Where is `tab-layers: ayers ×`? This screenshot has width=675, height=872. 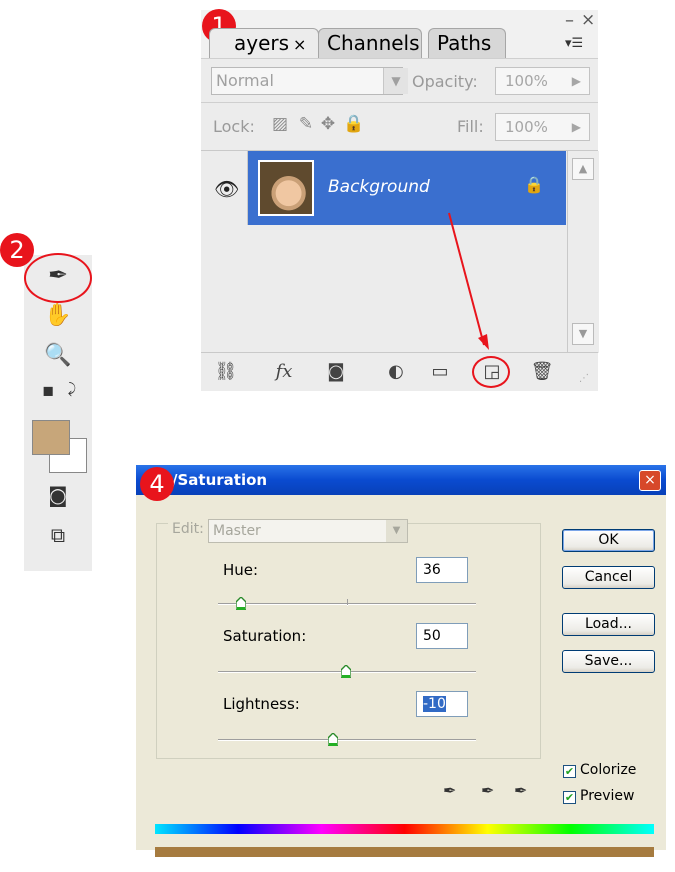
tab-layers: ayers × is located at coordinates (264, 43).